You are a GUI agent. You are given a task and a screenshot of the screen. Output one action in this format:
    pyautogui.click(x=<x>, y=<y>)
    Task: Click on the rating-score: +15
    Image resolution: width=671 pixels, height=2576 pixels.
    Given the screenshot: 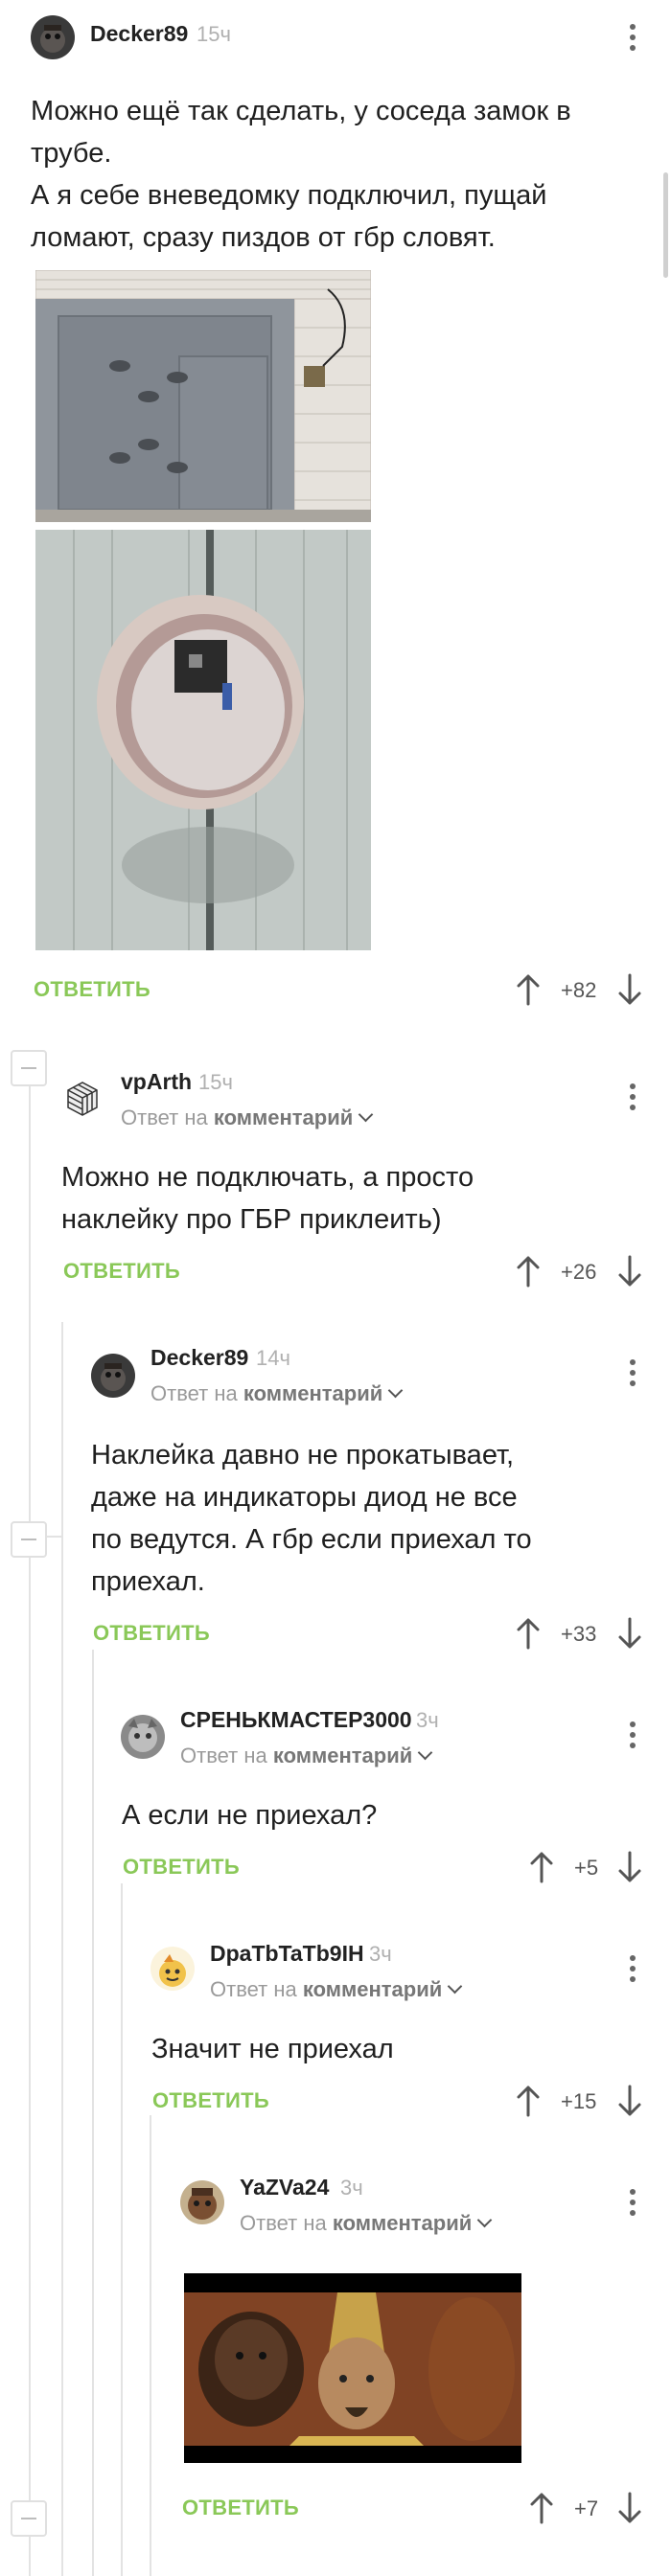 What is the action you would take?
    pyautogui.click(x=579, y=2101)
    